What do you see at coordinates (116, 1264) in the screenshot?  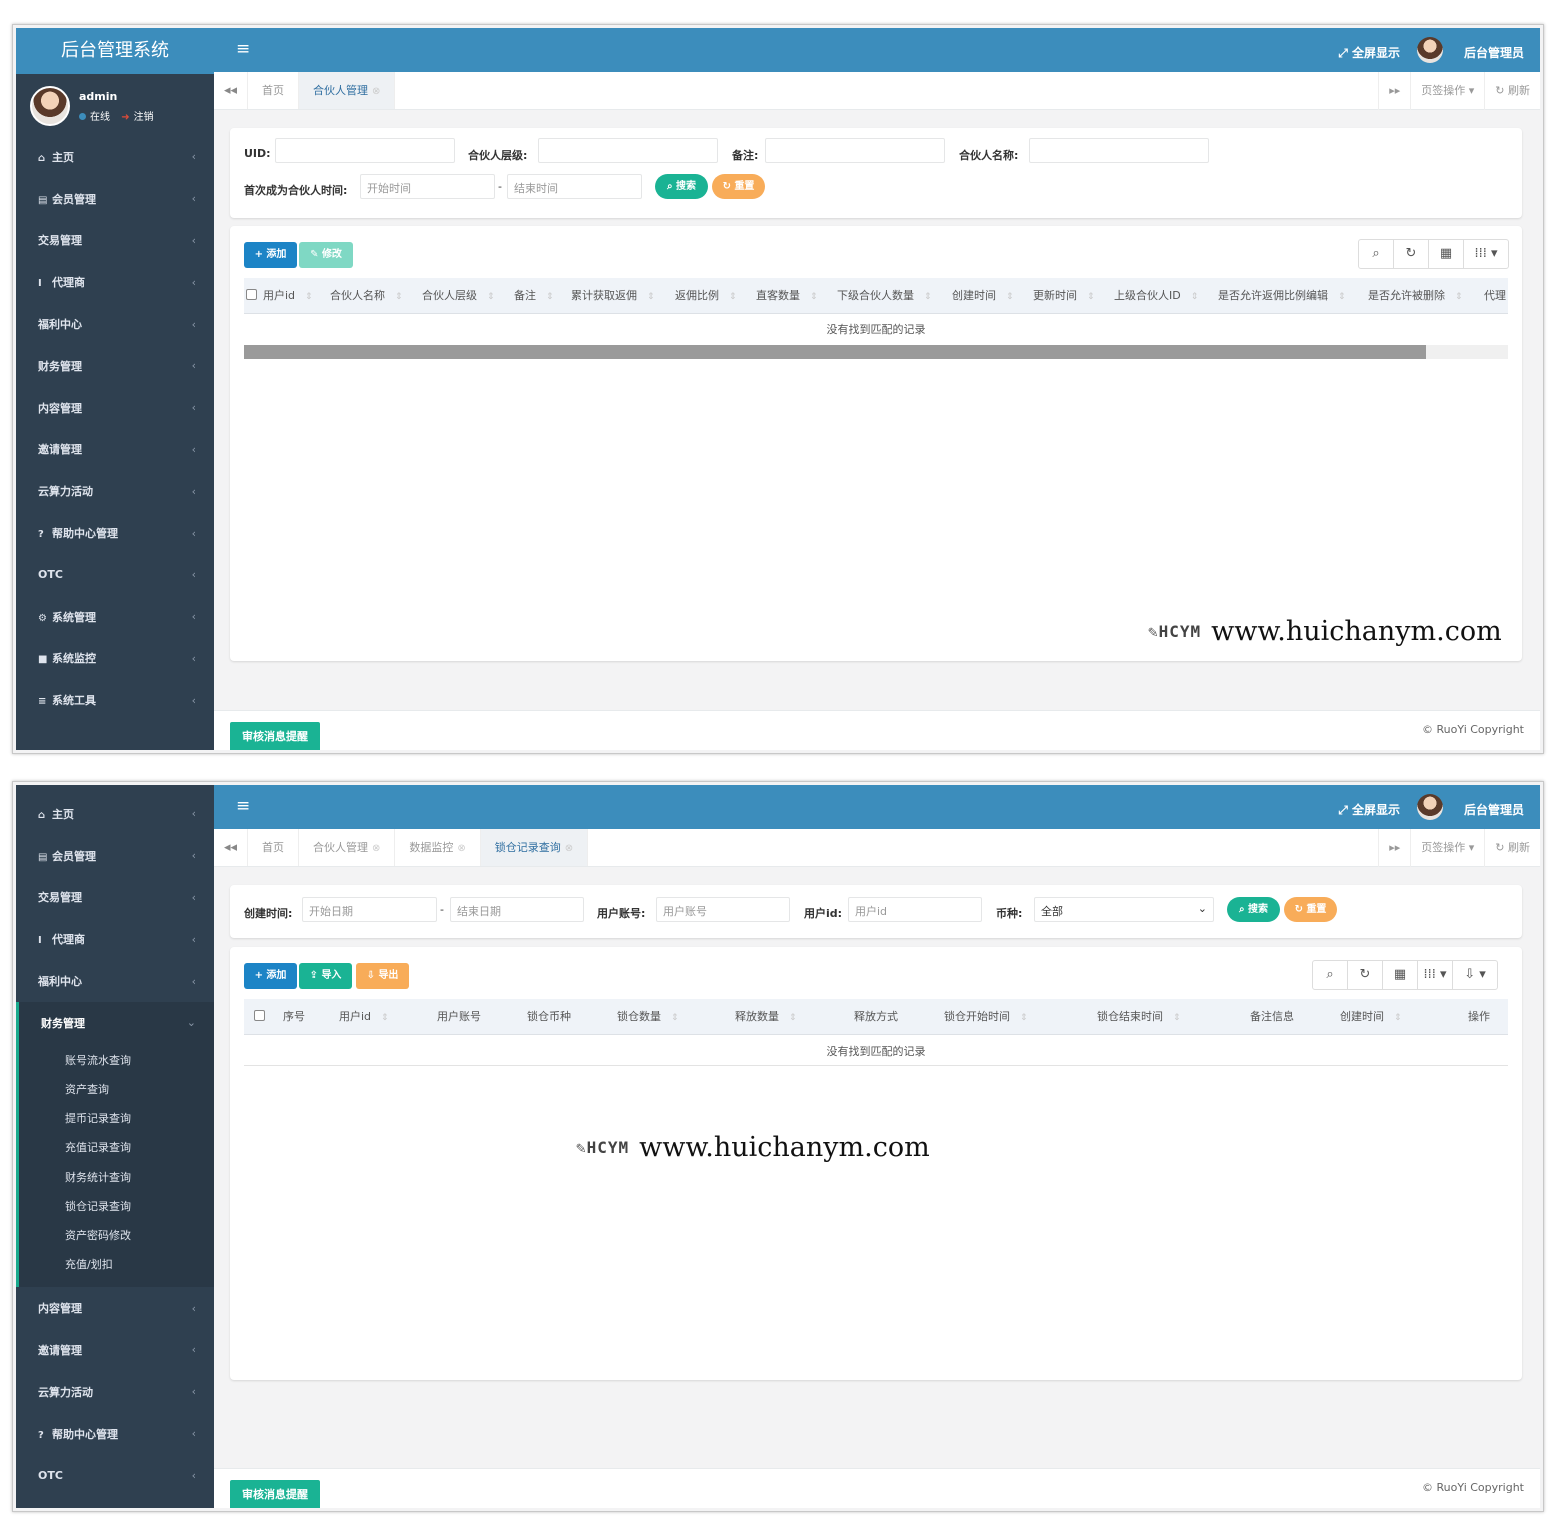 I see `submenu-item: 充值/划扣` at bounding box center [116, 1264].